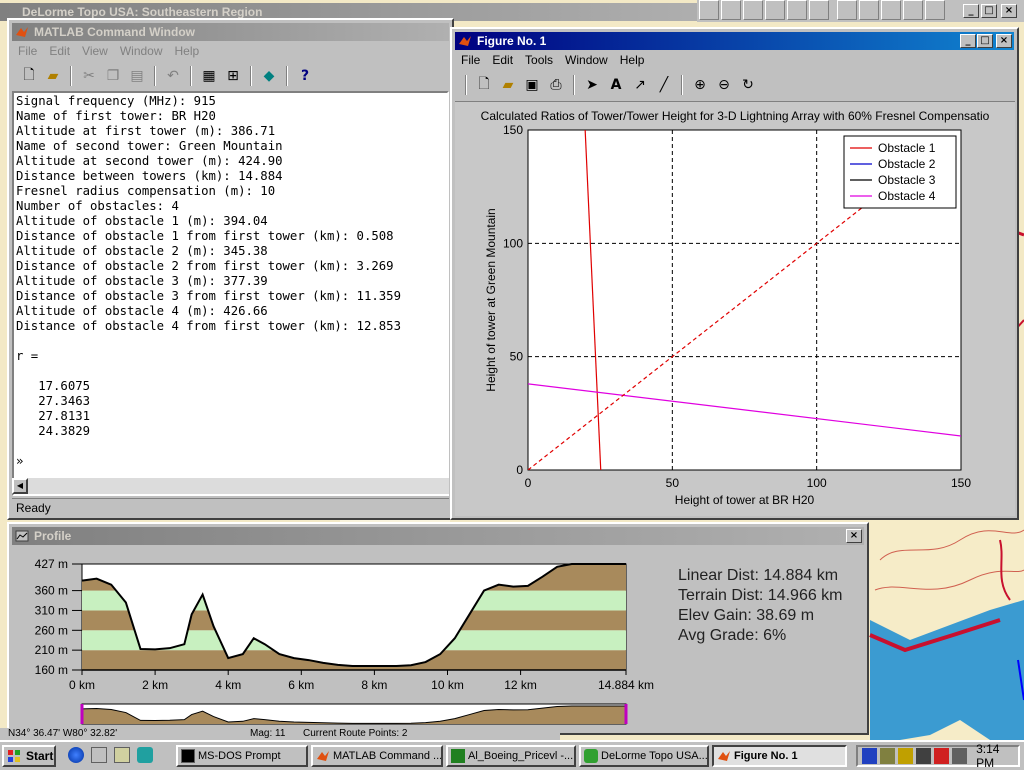  I want to click on copy-icon: ❐, so click(113, 76).